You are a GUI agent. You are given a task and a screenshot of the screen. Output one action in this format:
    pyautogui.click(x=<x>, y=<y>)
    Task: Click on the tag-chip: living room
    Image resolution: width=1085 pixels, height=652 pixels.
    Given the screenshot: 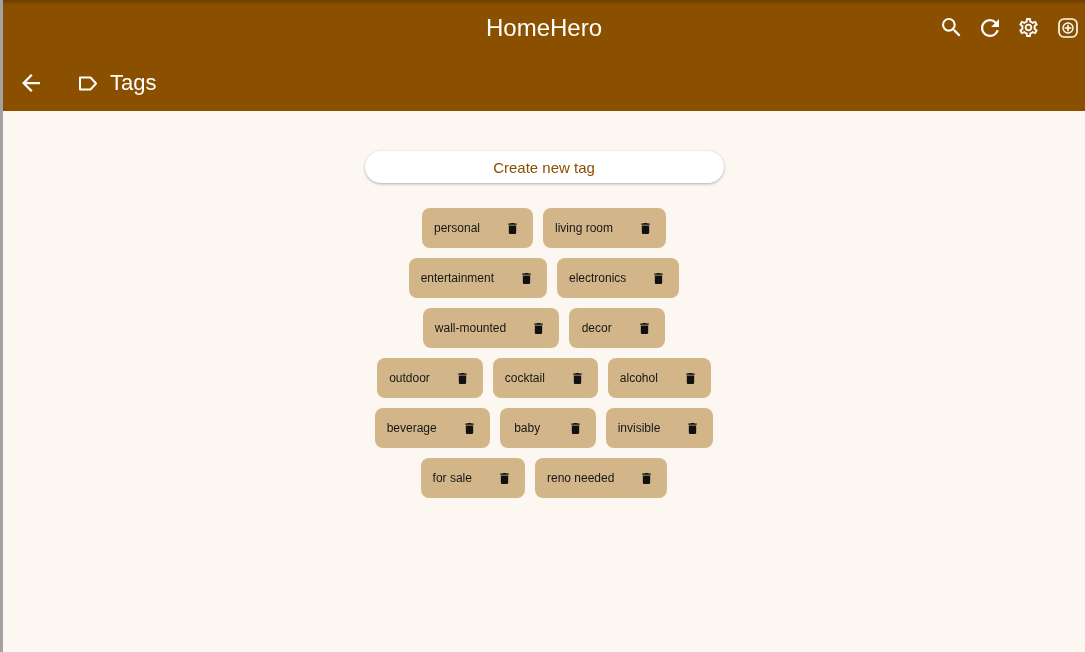 What is the action you would take?
    pyautogui.click(x=605, y=228)
    